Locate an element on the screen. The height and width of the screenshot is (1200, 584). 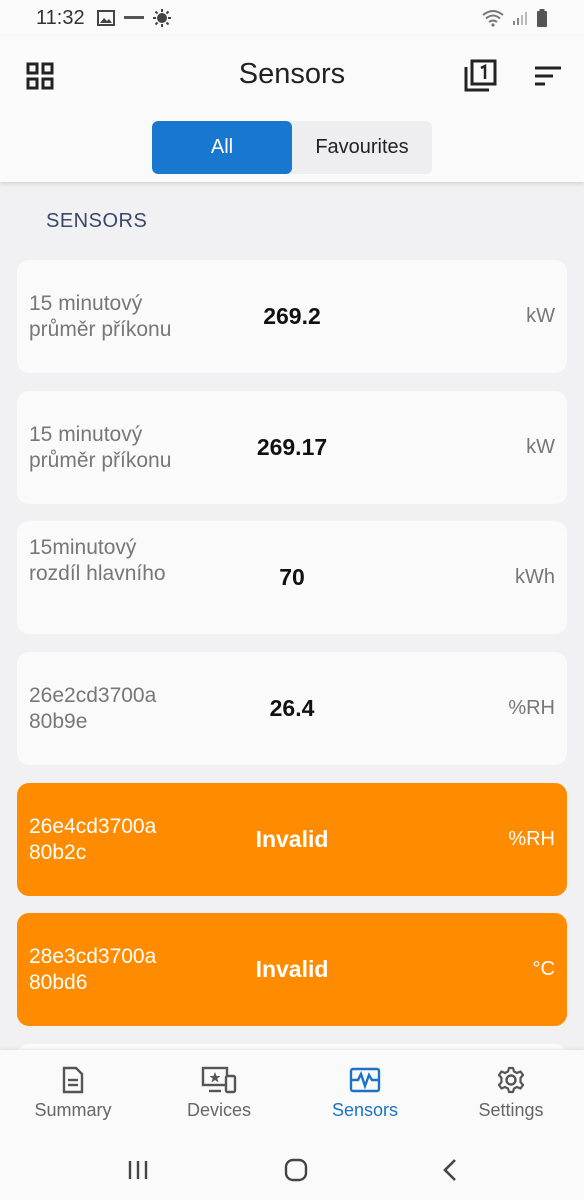
filter-tabs: All Favourites is located at coordinates (292, 147).